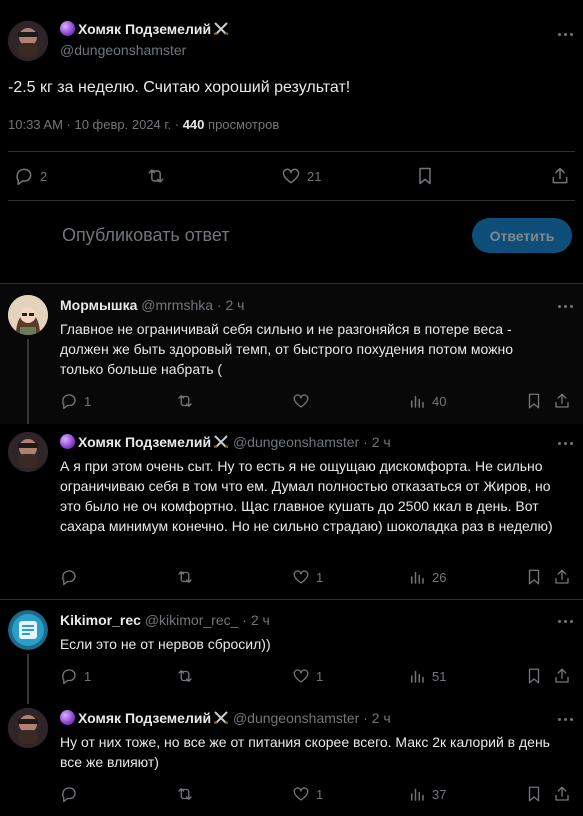  Describe the element at coordinates (177, 305) in the screenshot. I see `reply-handle: @mrmshka` at that location.